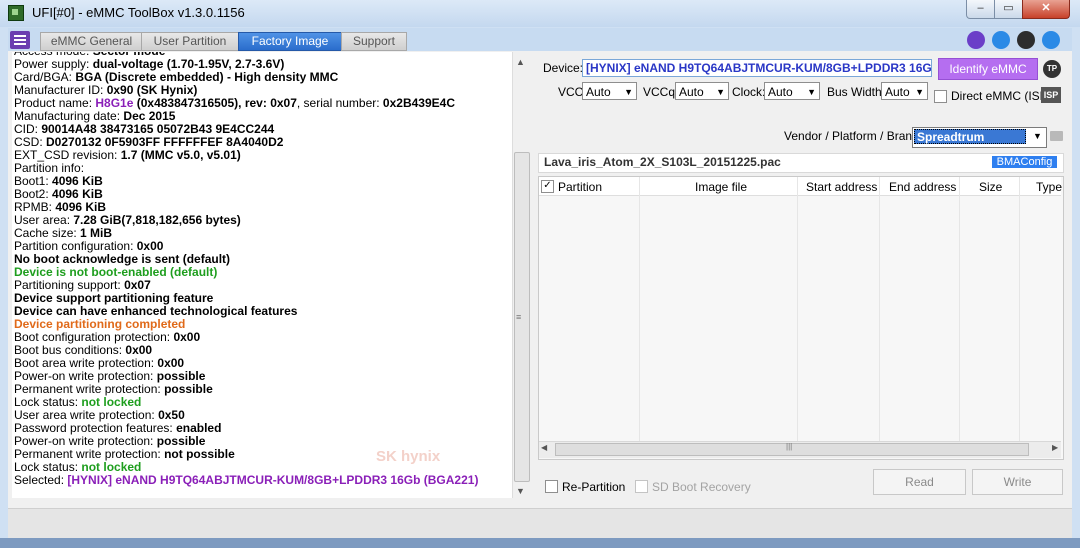 This screenshot has height=548, width=1080. Describe the element at coordinates (290, 41) in the screenshot. I see `tab-factory-image: Factory Image` at that location.